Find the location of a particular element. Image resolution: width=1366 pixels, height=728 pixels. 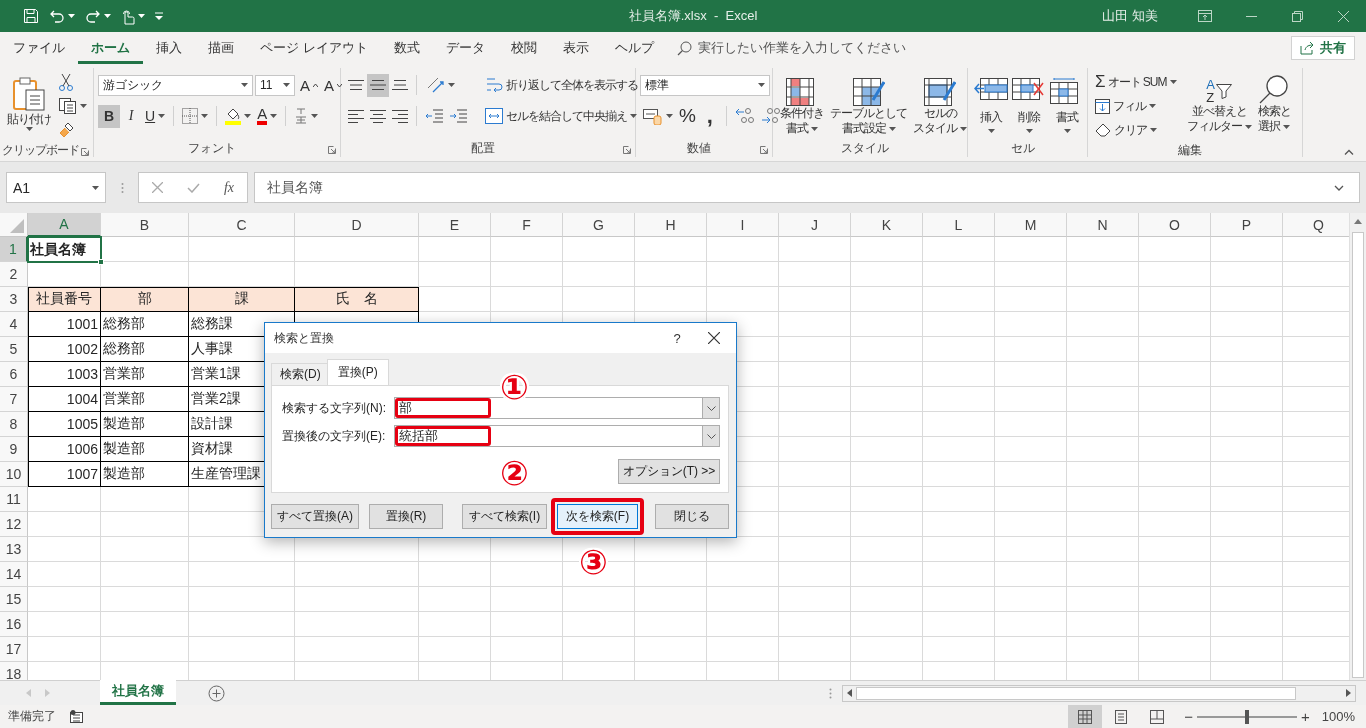

number-format-dropdown: 標準 is located at coordinates (705, 85).